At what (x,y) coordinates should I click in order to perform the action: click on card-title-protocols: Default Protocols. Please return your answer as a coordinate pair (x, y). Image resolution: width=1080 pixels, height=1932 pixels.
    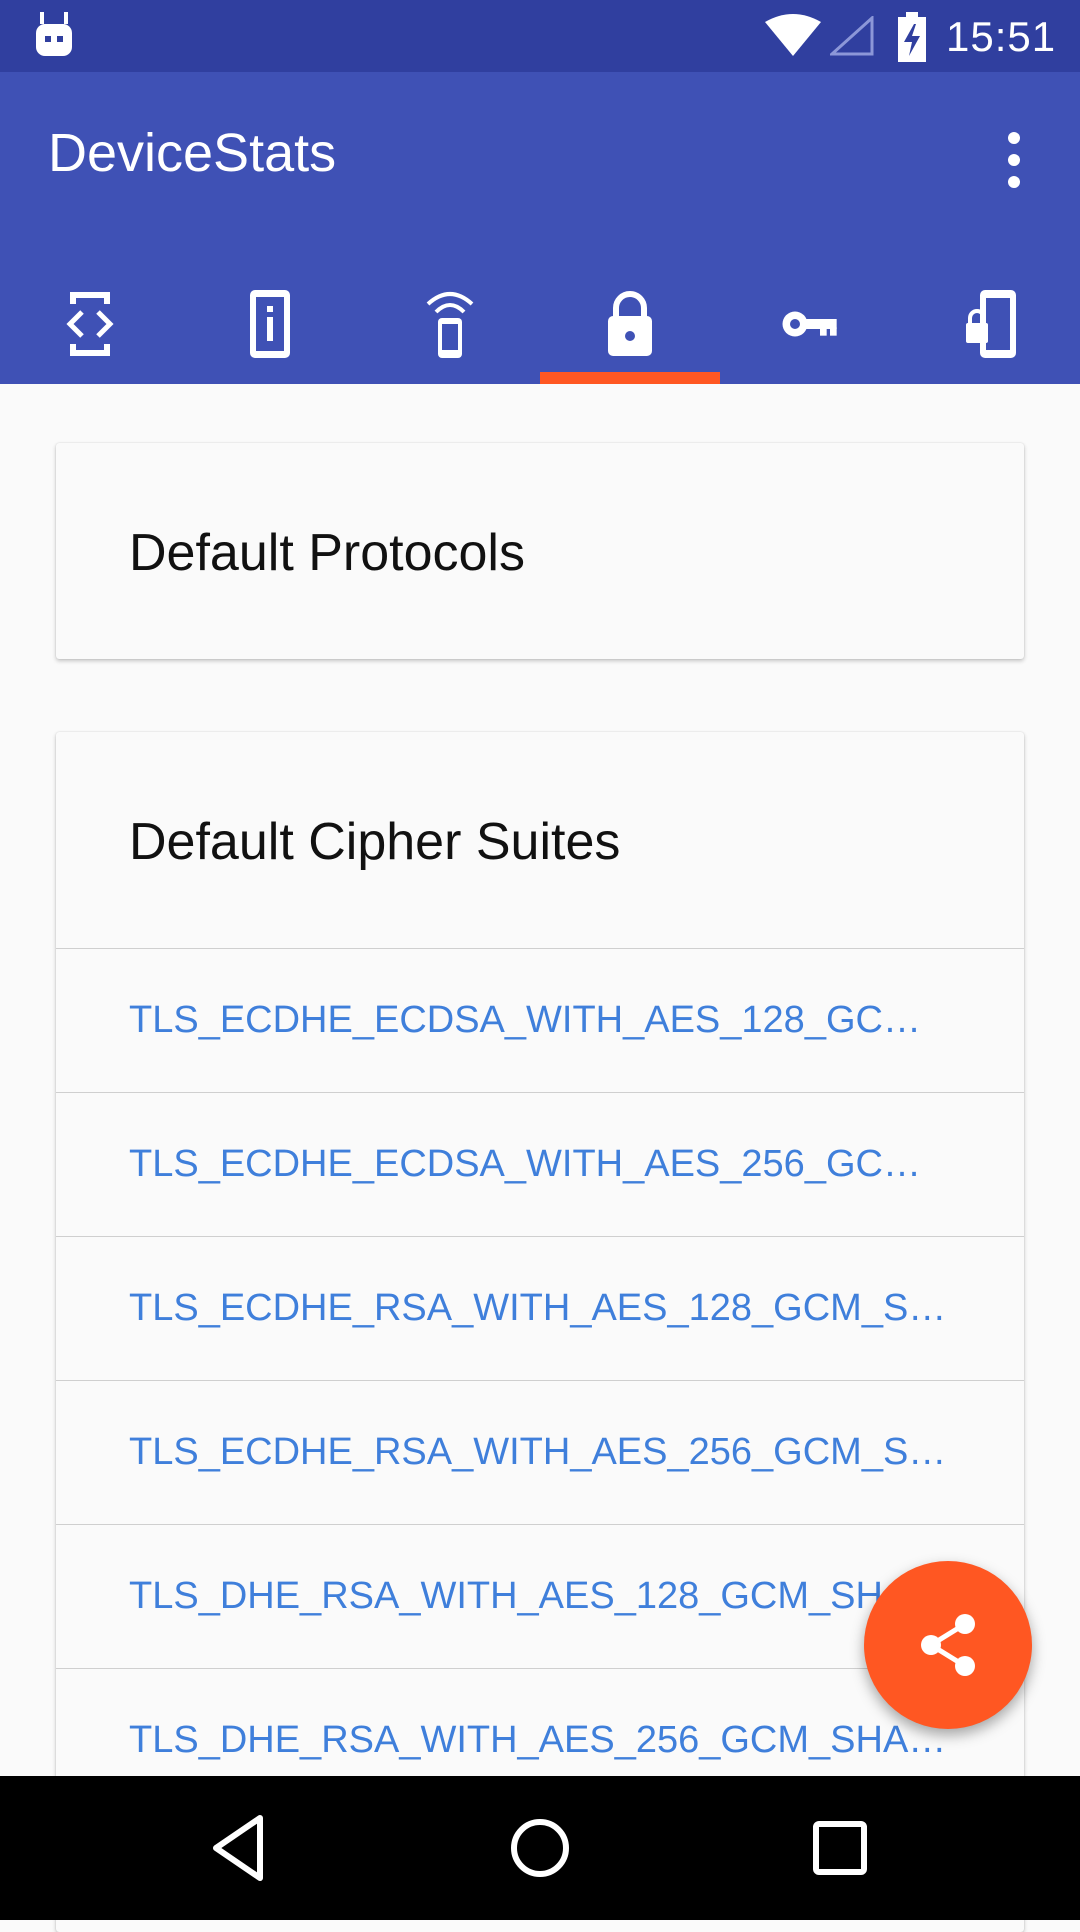
    Looking at the image, I should click on (327, 553).